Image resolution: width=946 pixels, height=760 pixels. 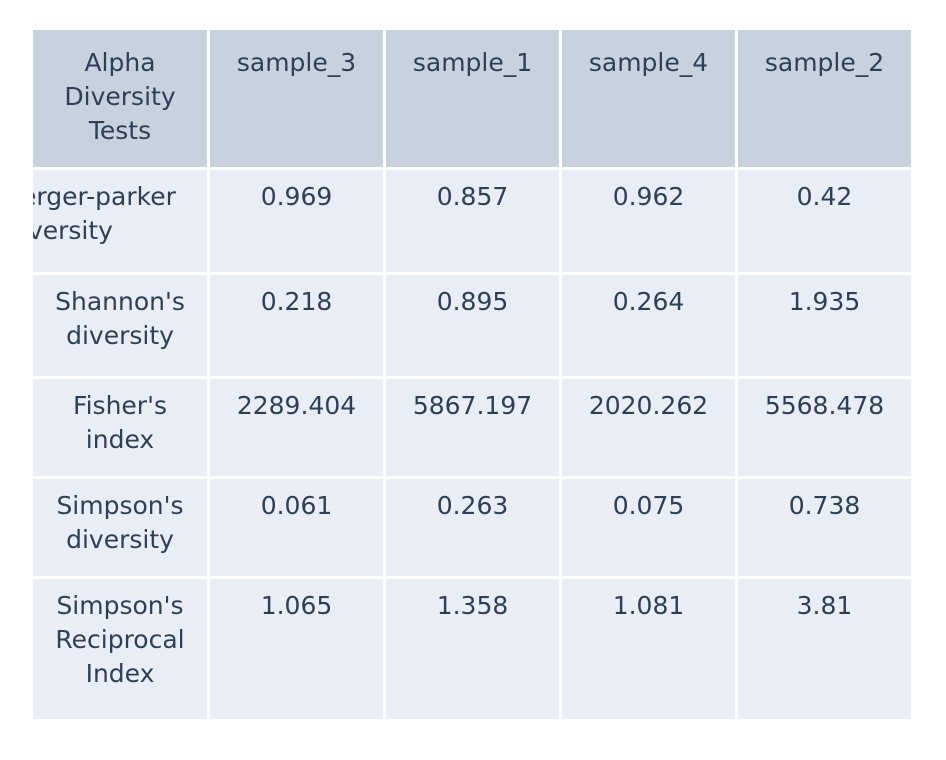 What do you see at coordinates (120, 527) in the screenshot?
I see `row-label-simpsons-diversity: Simpson's diversity` at bounding box center [120, 527].